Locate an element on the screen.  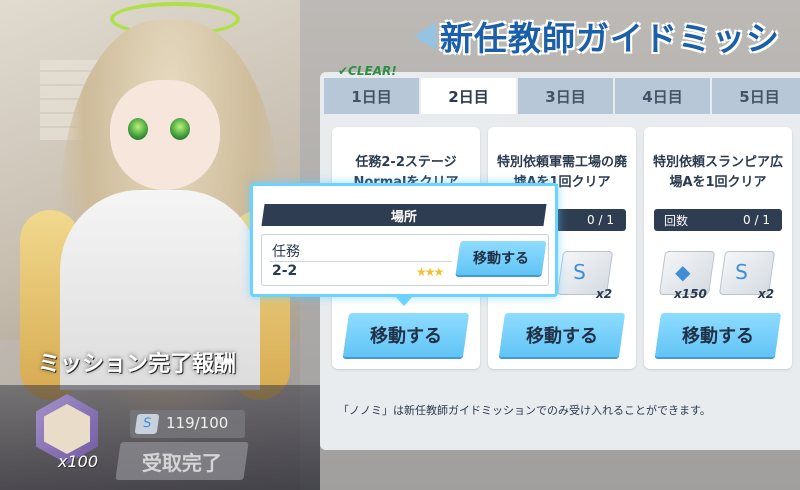
popup-header-label: 場所 is located at coordinates (403, 217).